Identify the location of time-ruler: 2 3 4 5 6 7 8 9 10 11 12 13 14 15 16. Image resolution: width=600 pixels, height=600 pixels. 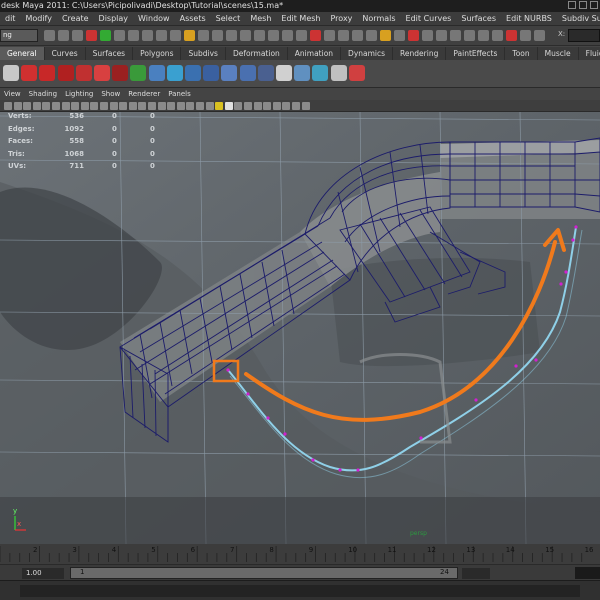
(300, 554).